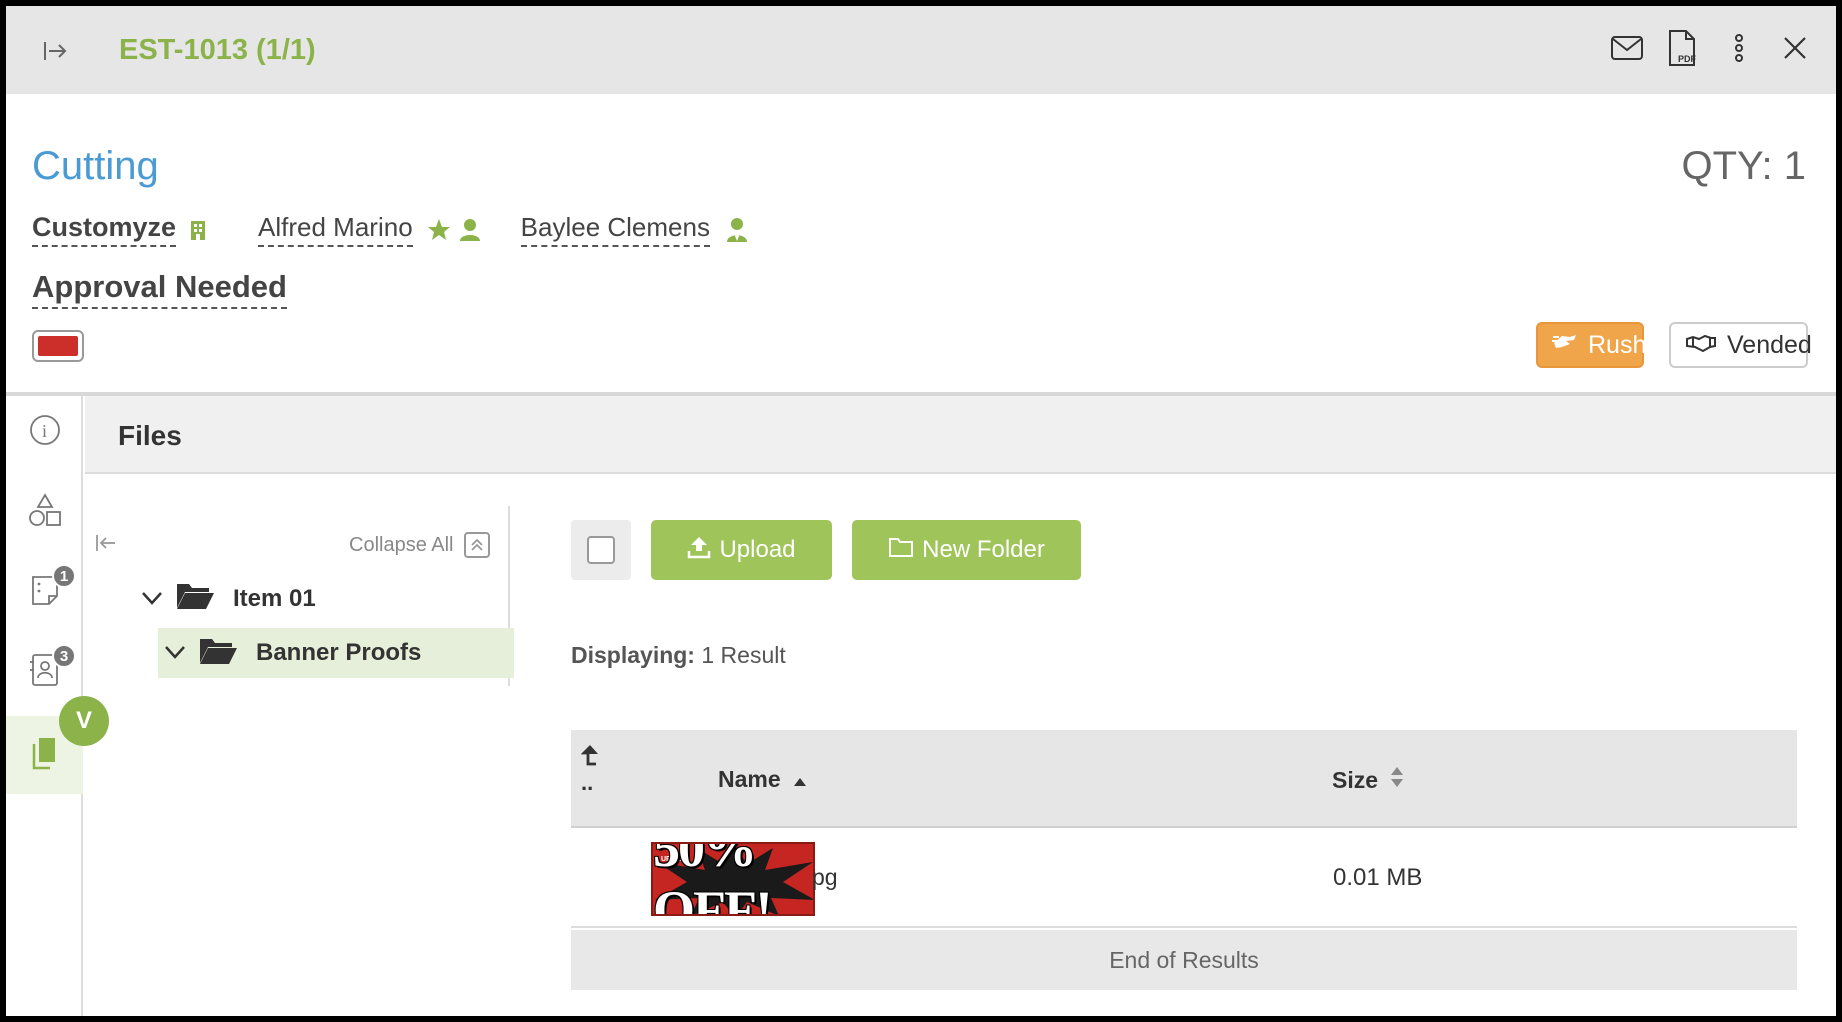 This screenshot has height=1022, width=1842. I want to click on top-bar: EST-1013 (1/1) PDF, so click(921, 50).